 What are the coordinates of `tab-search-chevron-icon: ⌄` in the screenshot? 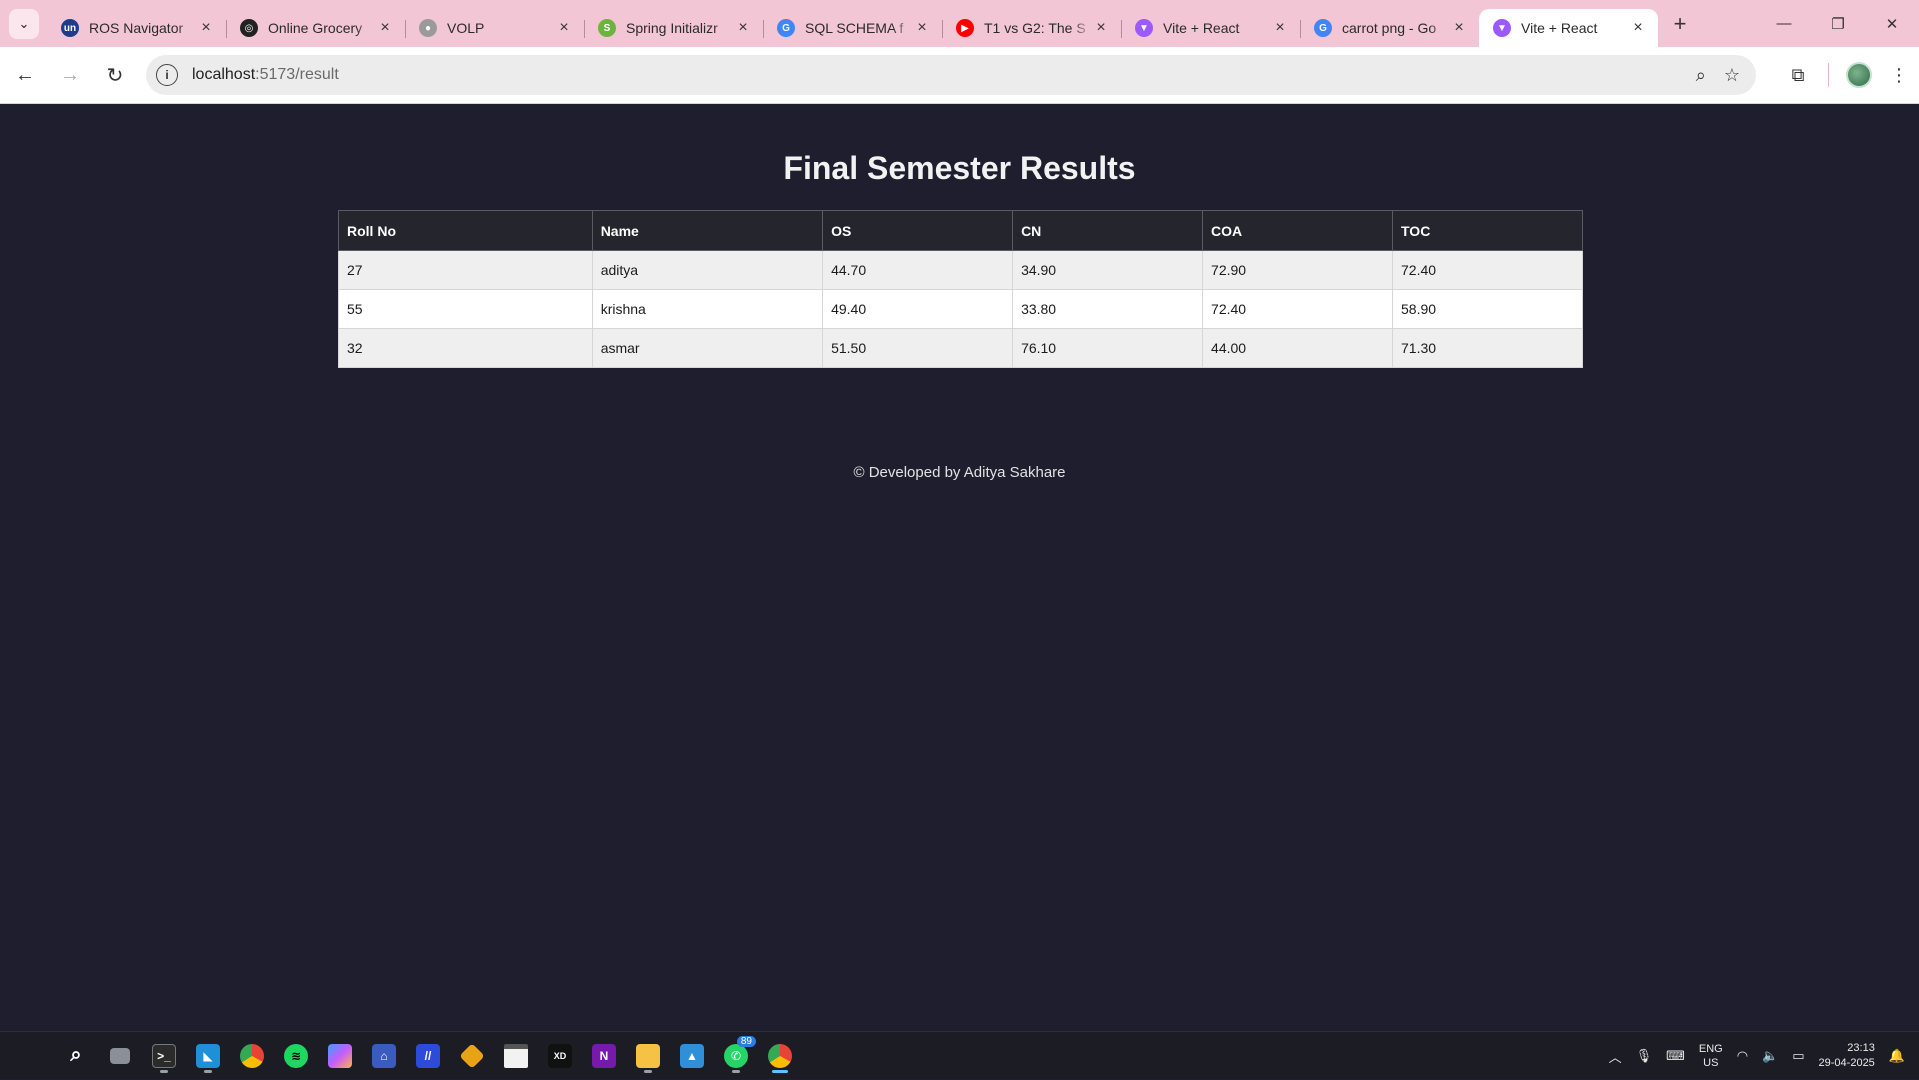 It's located at (24, 23).